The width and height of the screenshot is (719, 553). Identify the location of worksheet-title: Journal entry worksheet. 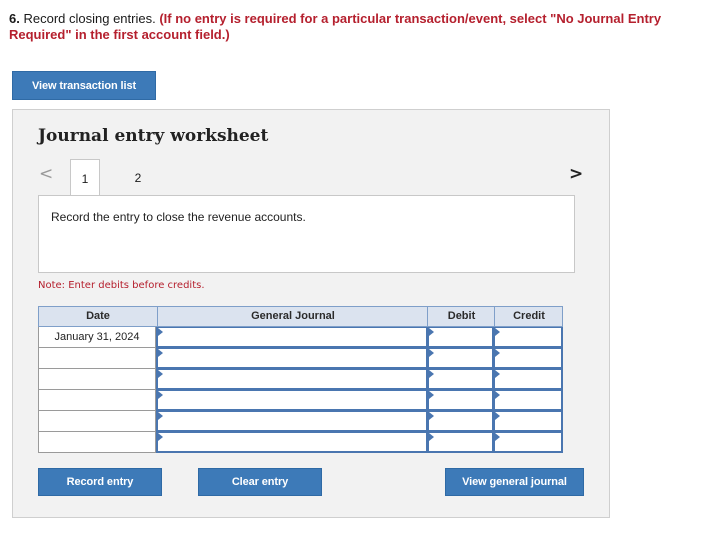
(153, 136).